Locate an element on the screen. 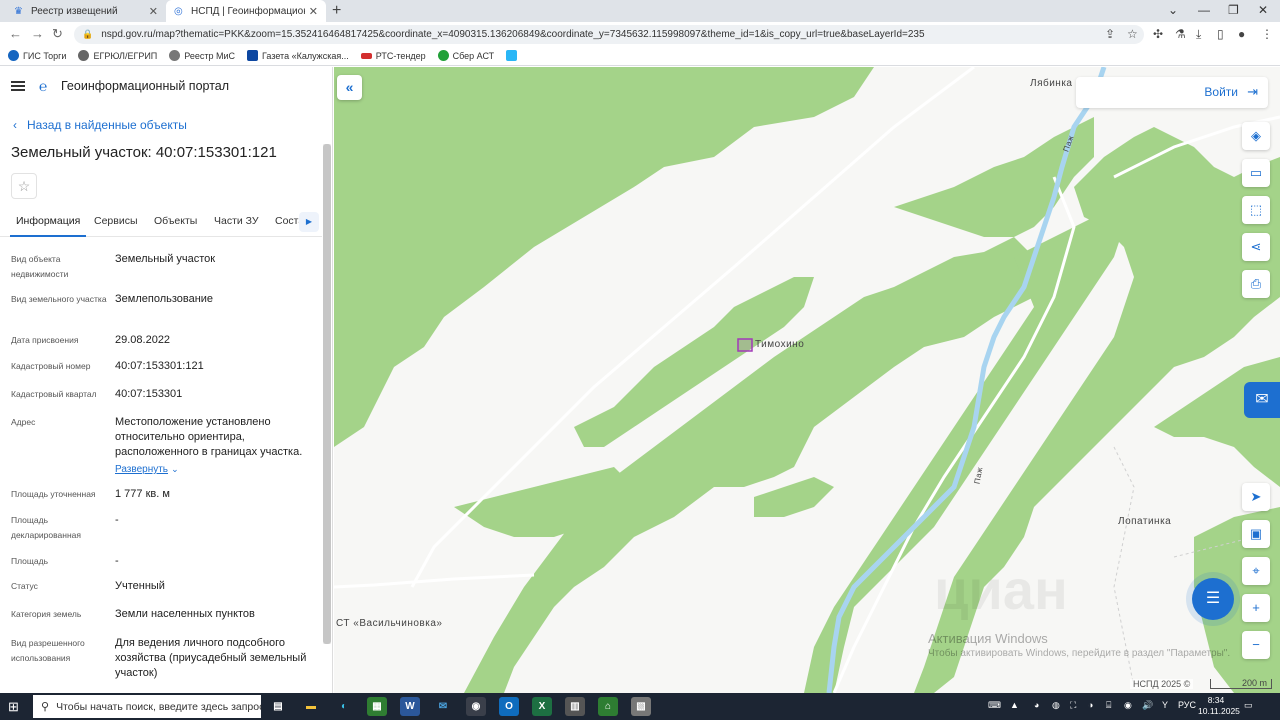 The image size is (1280, 720). browser-tab-registry: ♛ Реестр извещений ✕ is located at coordinates (86, 11).